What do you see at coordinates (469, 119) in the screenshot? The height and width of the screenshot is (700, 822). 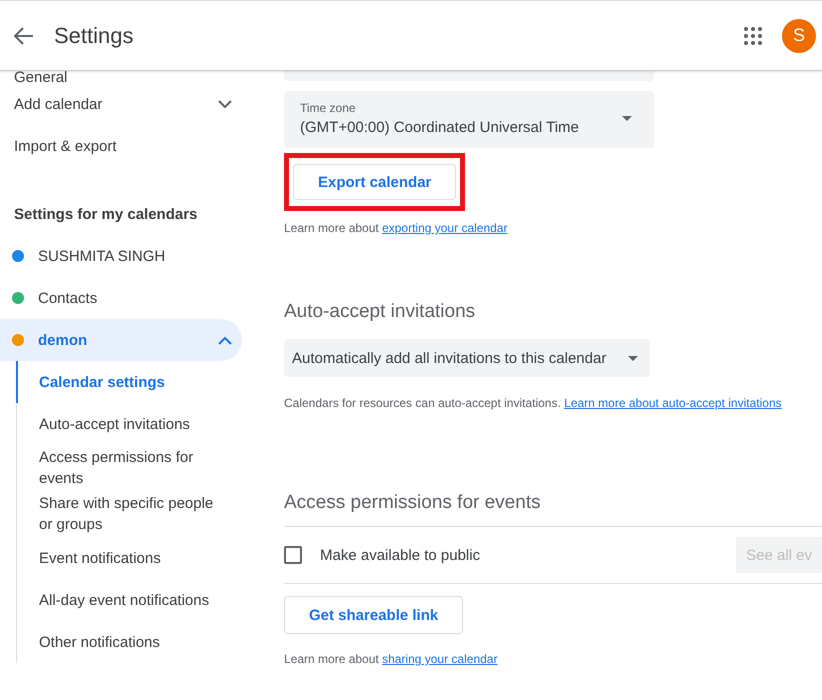 I see `time-zone-select: Time zone (GMT+00:00) Coordinated Universal Time` at bounding box center [469, 119].